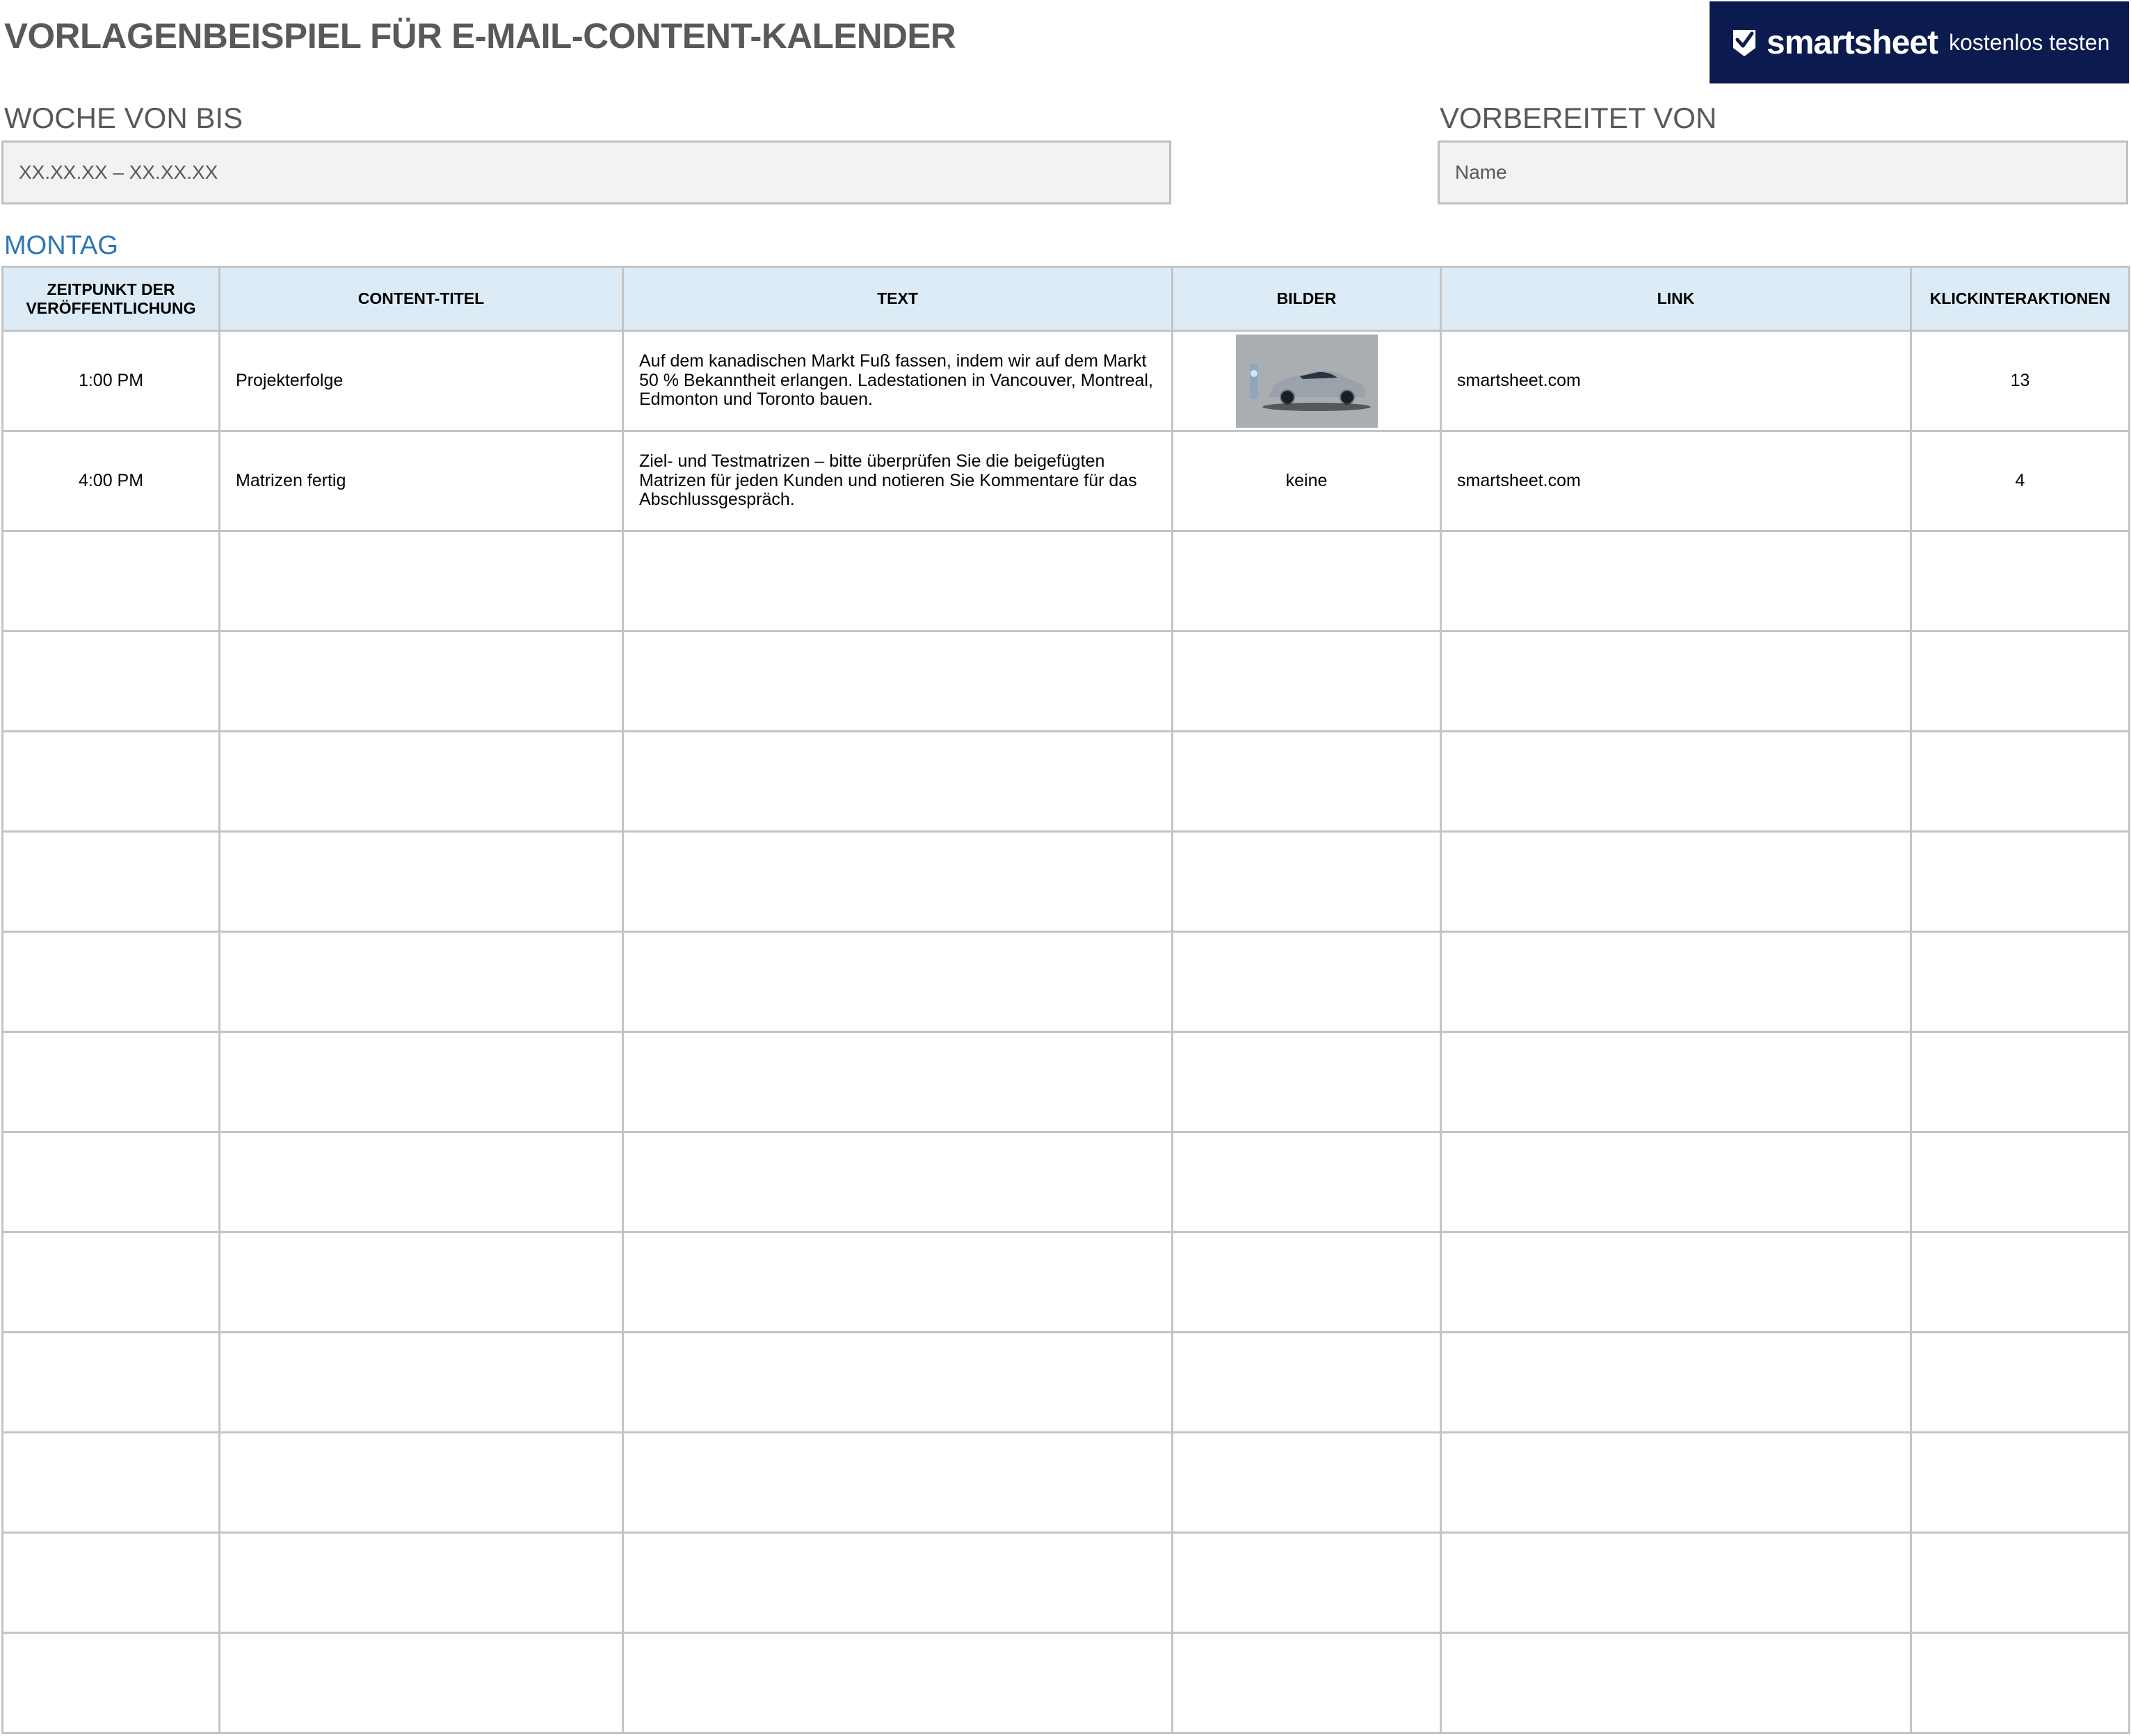 This screenshot has height=1736, width=2131. Describe the element at coordinates (421, 481) in the screenshot. I see `content-title-cell: Matrizen fertig` at that location.